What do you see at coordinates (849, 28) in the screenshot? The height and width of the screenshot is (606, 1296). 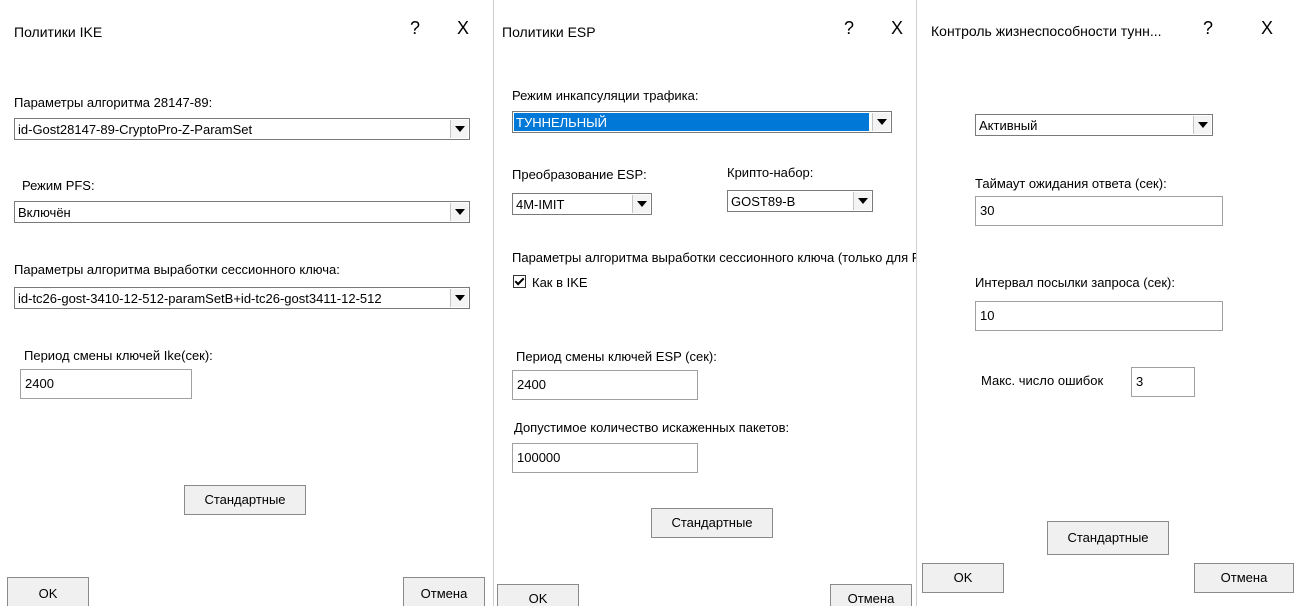 I see `esp-help-icon: ?` at bounding box center [849, 28].